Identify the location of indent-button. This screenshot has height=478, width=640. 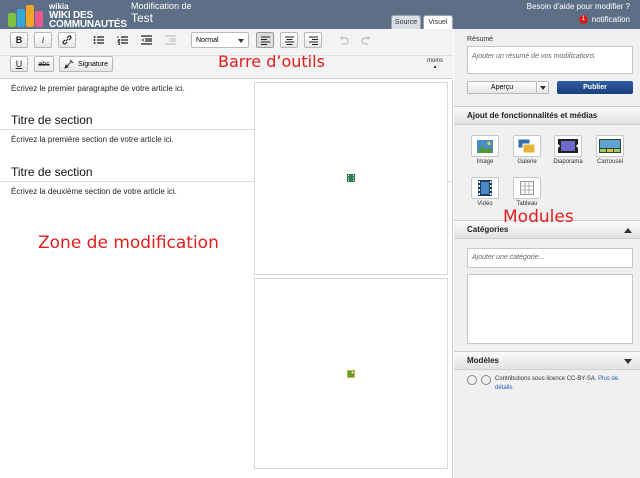
(170, 40).